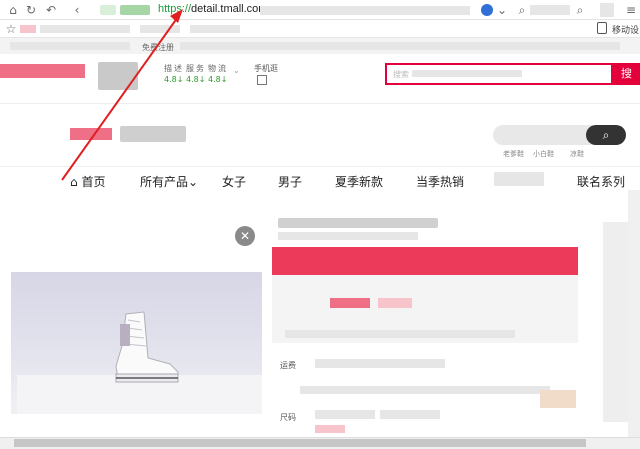  Describe the element at coordinates (196, 79) in the screenshot. I see `service-rating: 4.8↓` at that location.